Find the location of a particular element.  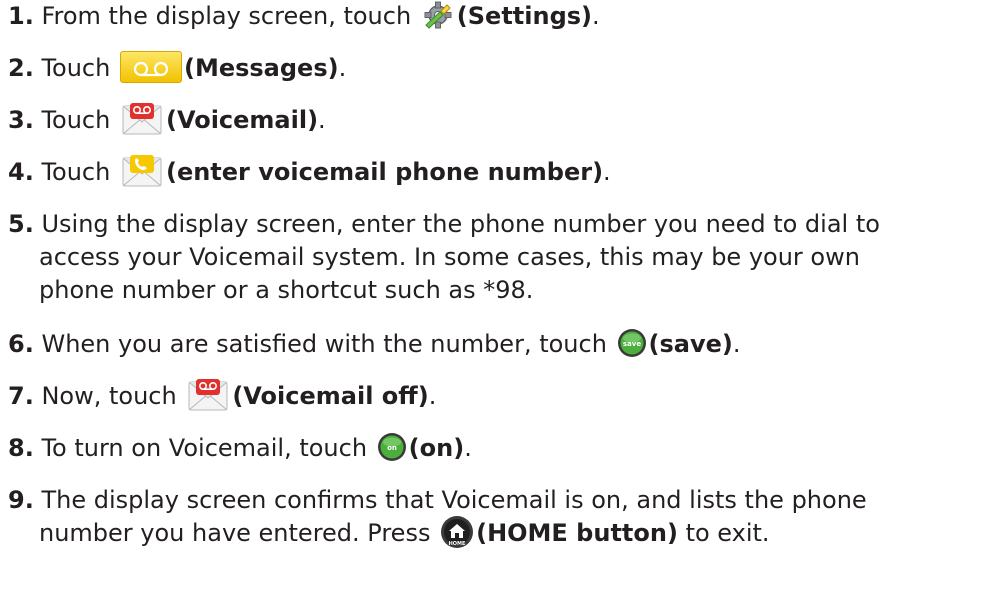

voicemail-label: (Voicemail) is located at coordinates (242, 120).